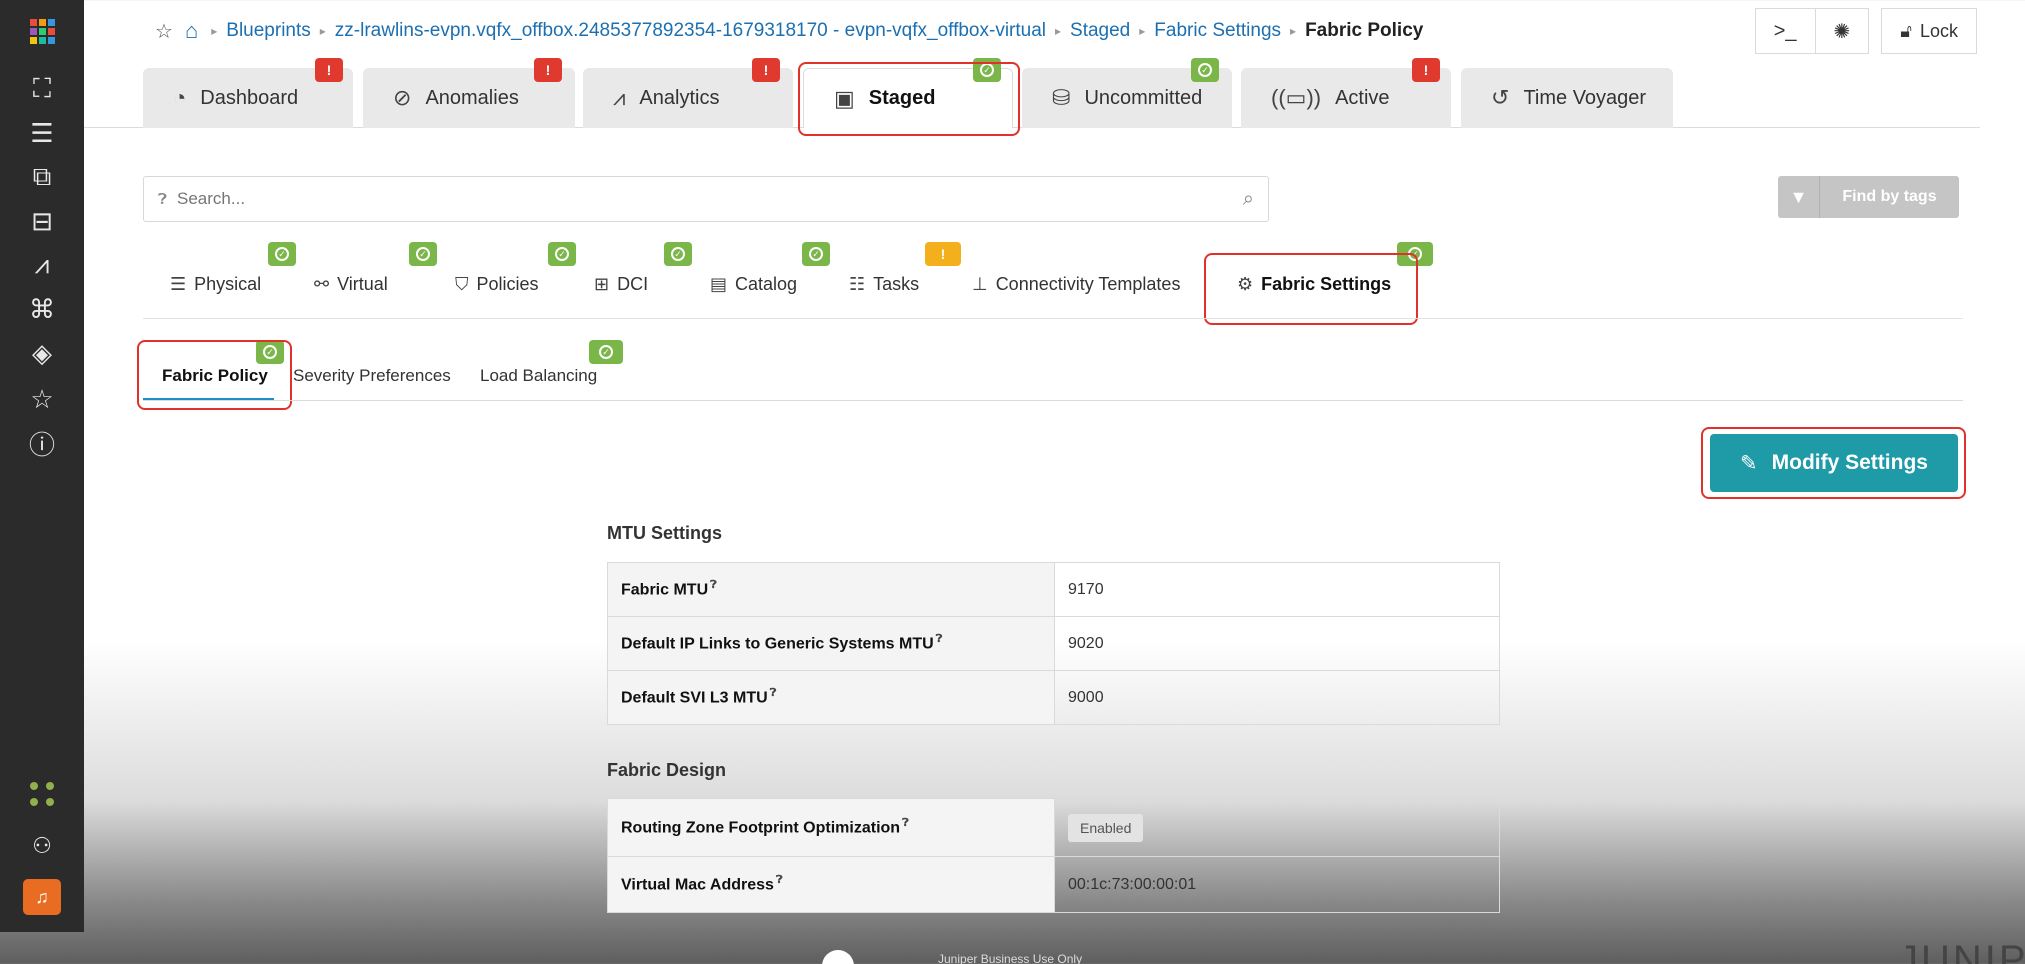 The image size is (2025, 964). What do you see at coordinates (191, 31) in the screenshot?
I see `home-icon: ⌂` at bounding box center [191, 31].